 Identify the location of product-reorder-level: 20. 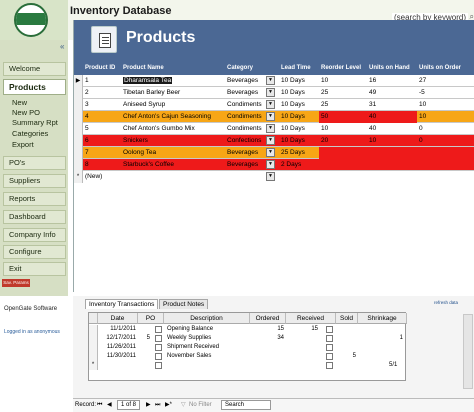
(343, 141).